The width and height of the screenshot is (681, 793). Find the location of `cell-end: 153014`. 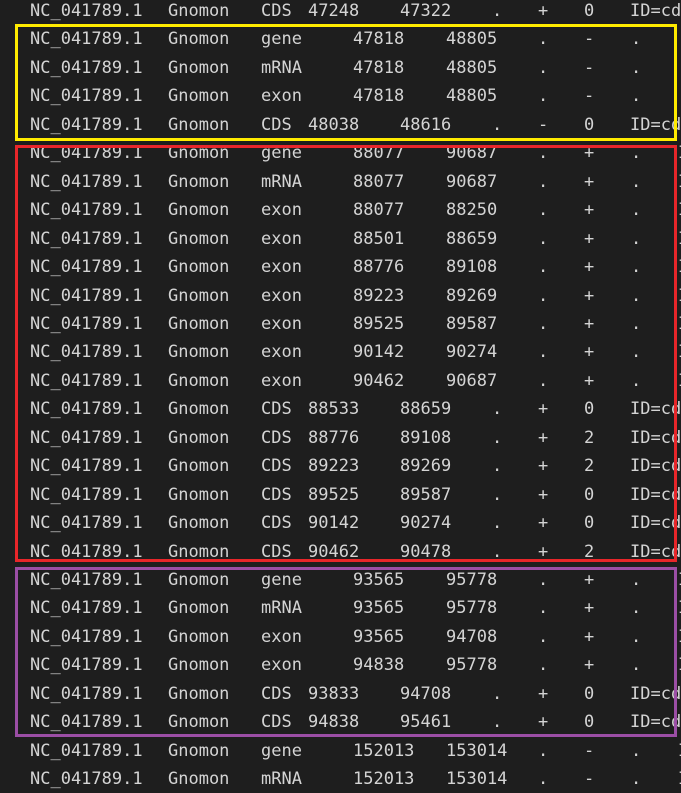

cell-end: 153014 is located at coordinates (477, 750).